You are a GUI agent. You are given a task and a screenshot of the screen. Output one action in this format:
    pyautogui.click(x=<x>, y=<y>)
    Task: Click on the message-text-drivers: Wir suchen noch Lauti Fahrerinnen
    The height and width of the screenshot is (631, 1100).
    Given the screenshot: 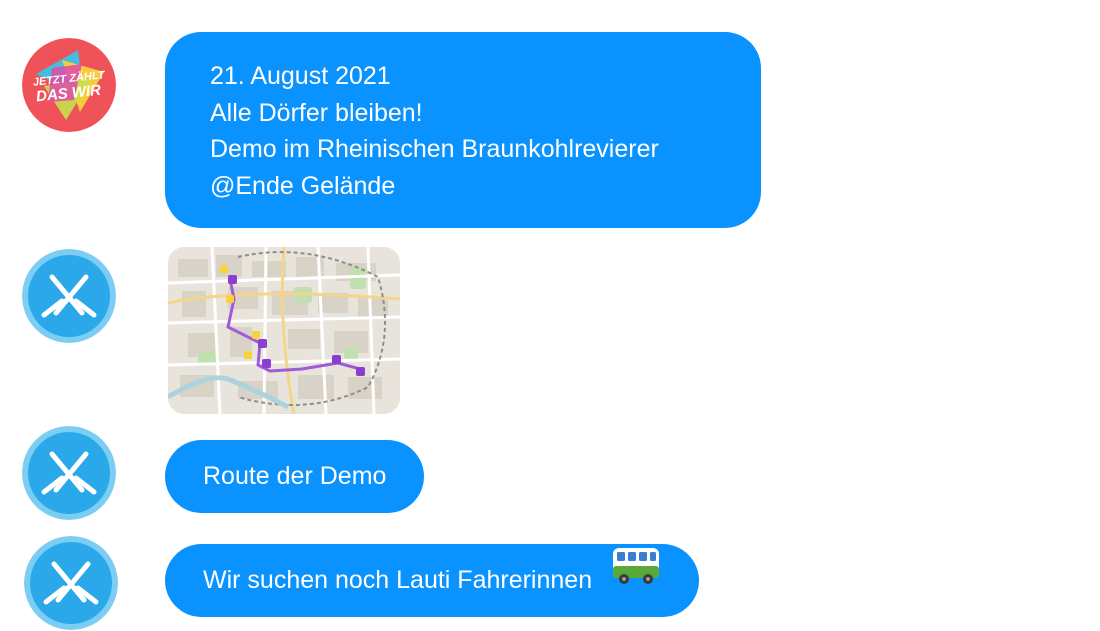 What is the action you would take?
    pyautogui.click(x=398, y=580)
    